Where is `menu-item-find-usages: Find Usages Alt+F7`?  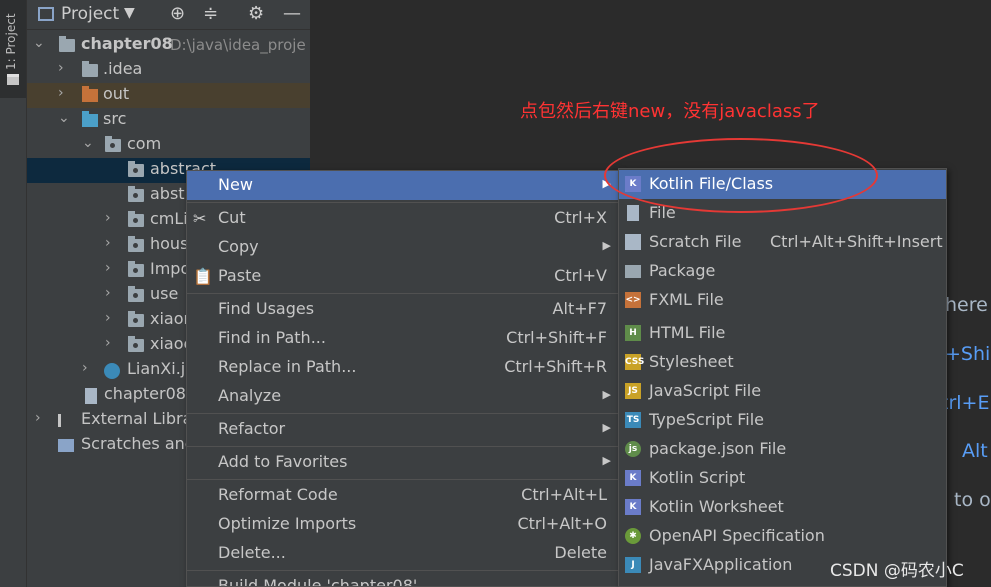
menu-item-find-usages: Find Usages Alt+F7 is located at coordinates (403, 309).